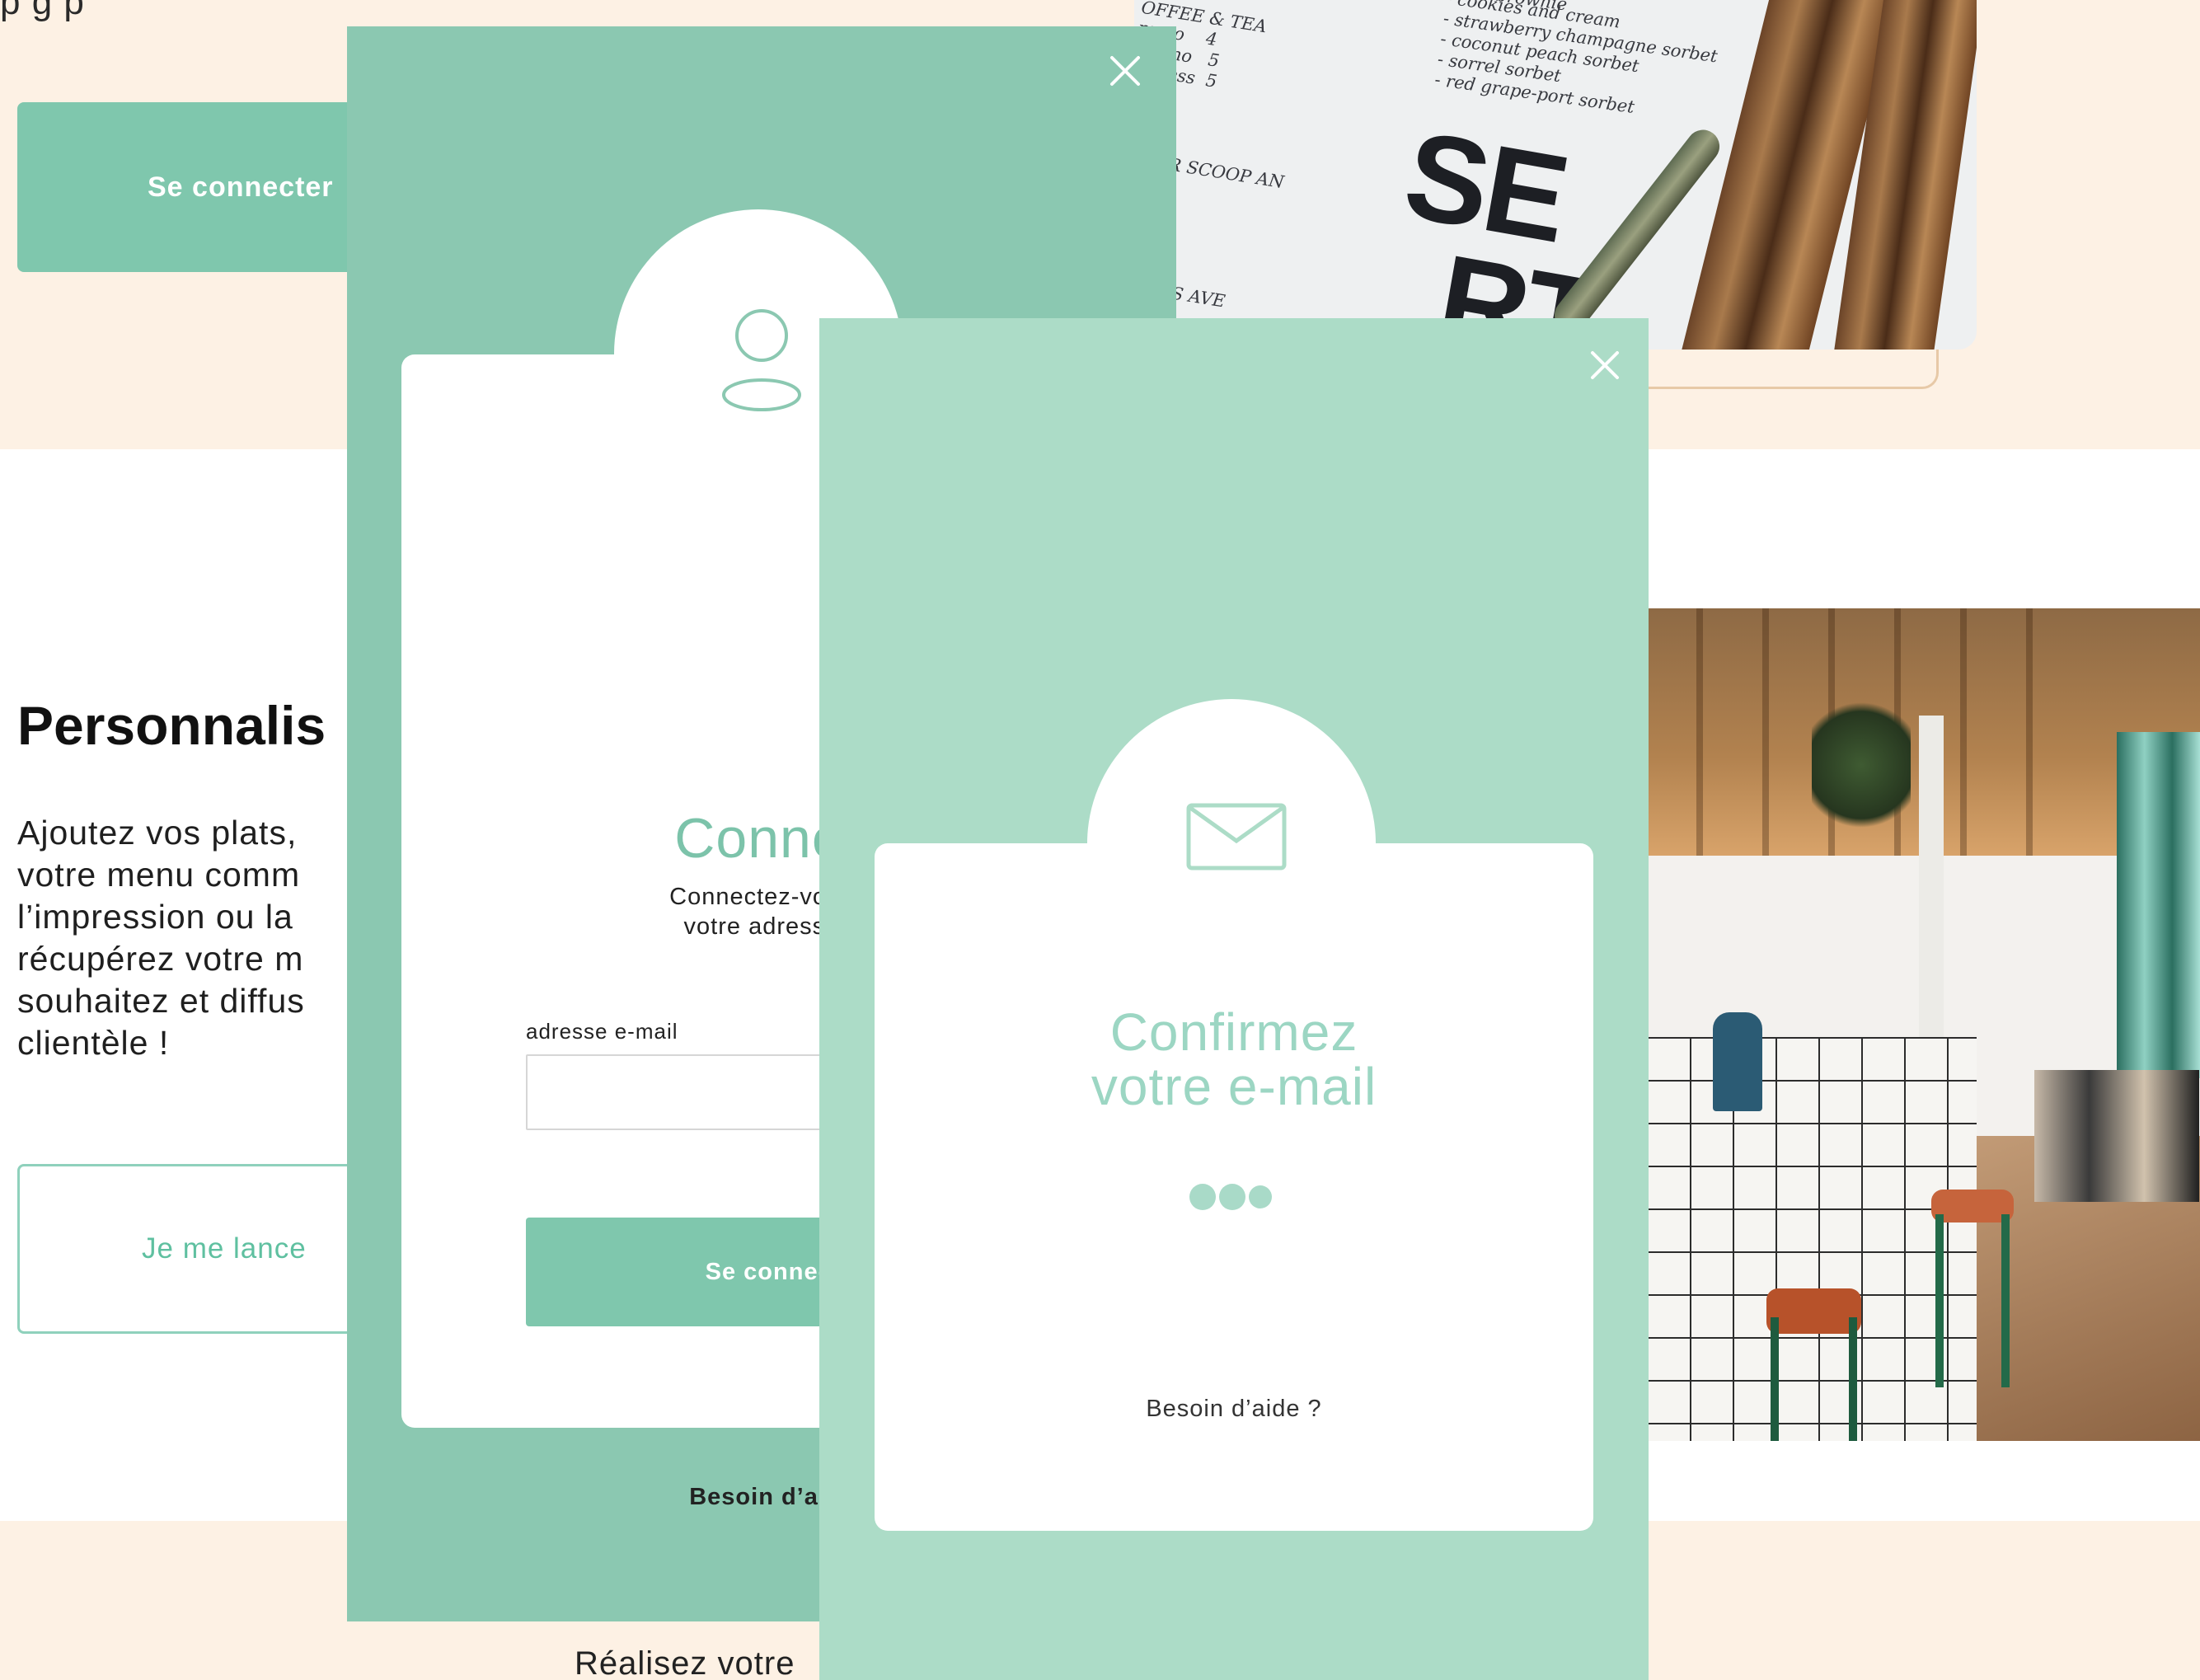 Image resolution: width=2200 pixels, height=1680 pixels. Describe the element at coordinates (1813, 1311) in the screenshot. I see `stool-seat` at that location.